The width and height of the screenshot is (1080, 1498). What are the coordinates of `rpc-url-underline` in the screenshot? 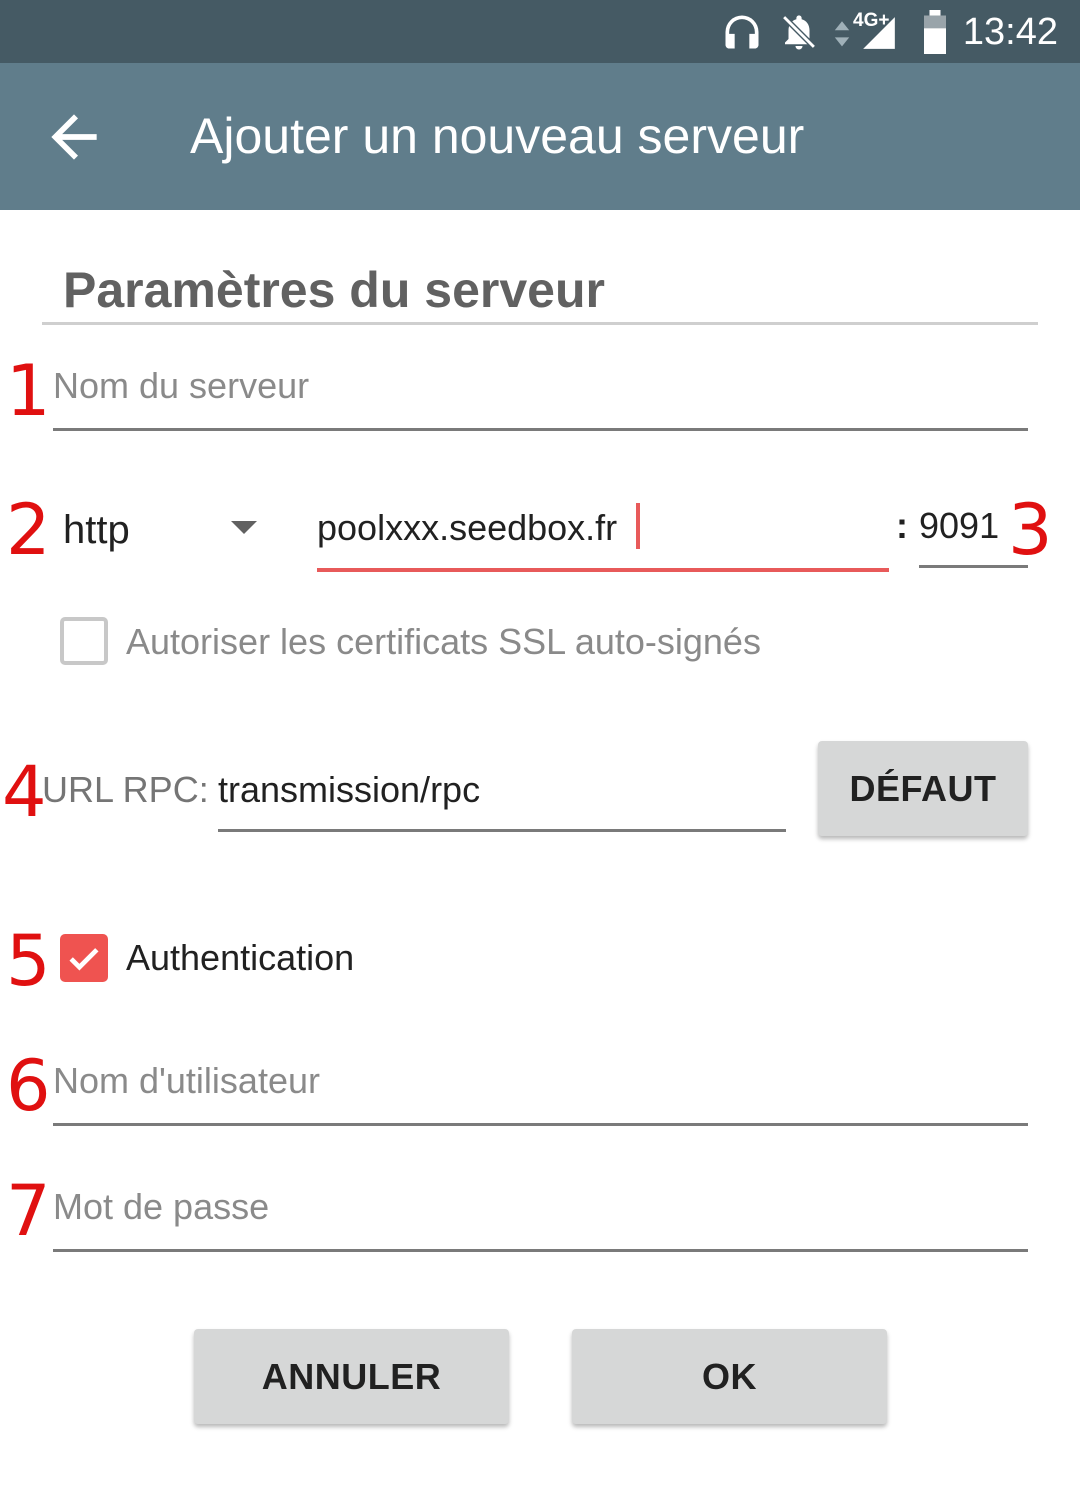 It's located at (502, 830).